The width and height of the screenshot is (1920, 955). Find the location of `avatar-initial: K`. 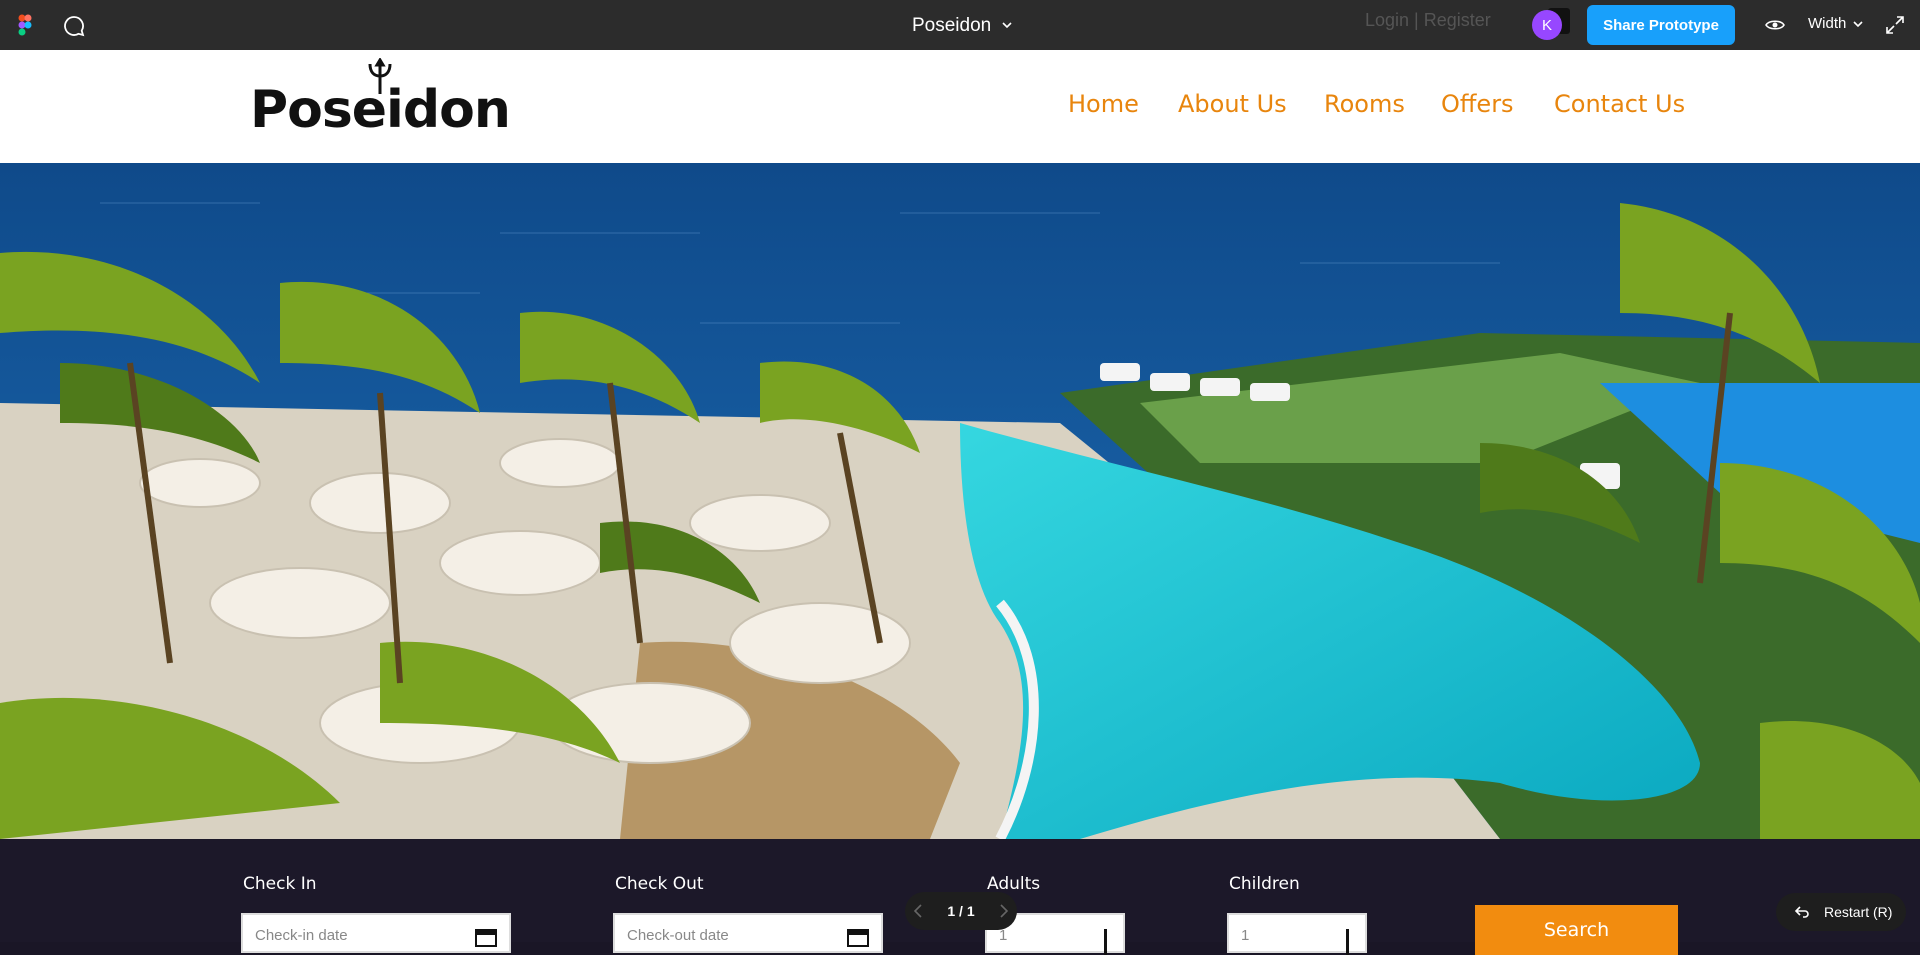

avatar-initial: K is located at coordinates (1546, 25).